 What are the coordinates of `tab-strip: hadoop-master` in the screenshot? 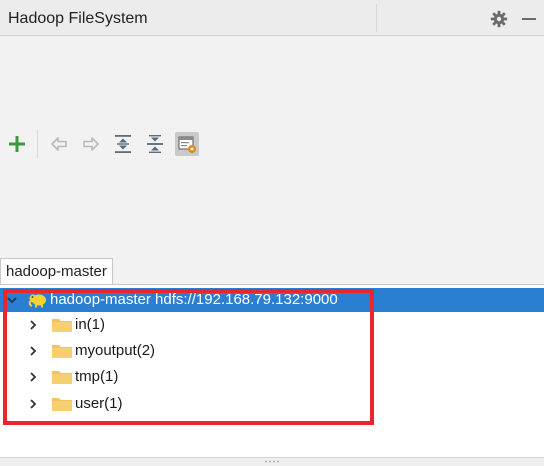 It's located at (272, 271).